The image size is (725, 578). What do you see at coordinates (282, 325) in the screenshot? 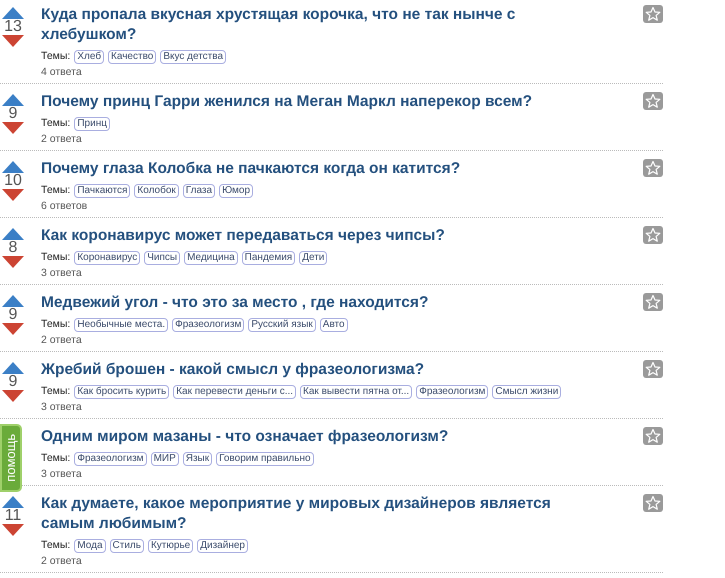
I see `topic-tag: Русский язык` at bounding box center [282, 325].